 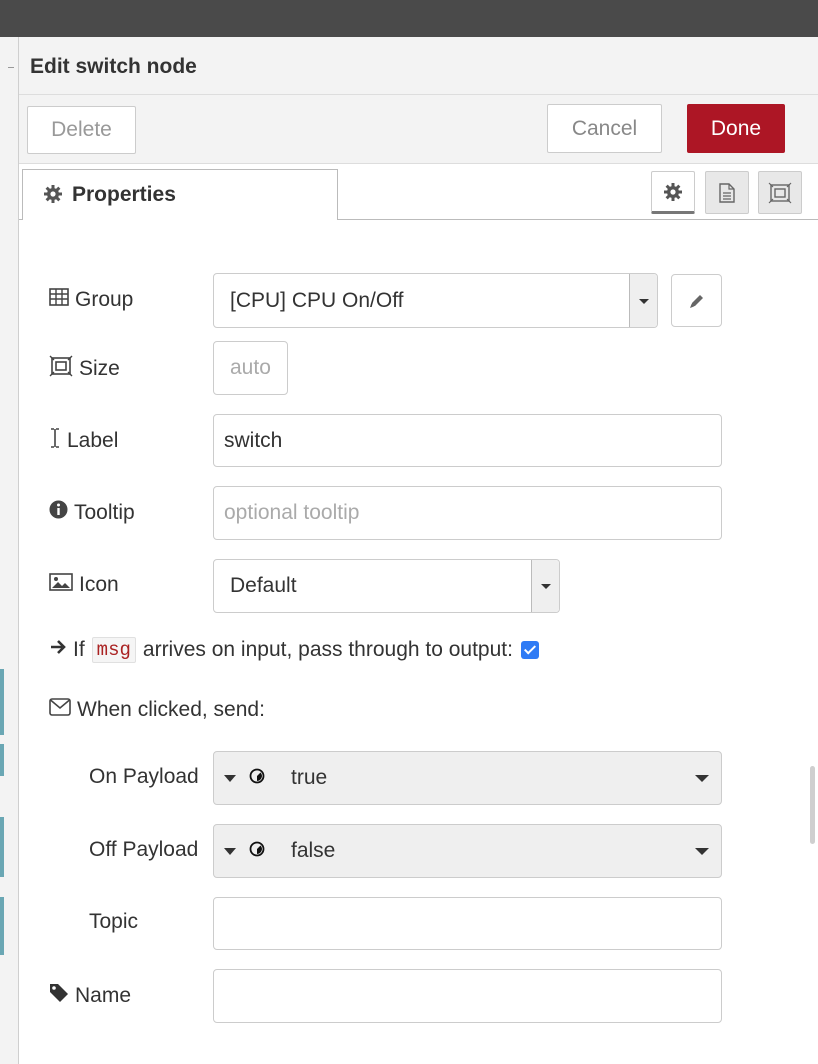 What do you see at coordinates (736, 128) in the screenshot?
I see `done-button: Done` at bounding box center [736, 128].